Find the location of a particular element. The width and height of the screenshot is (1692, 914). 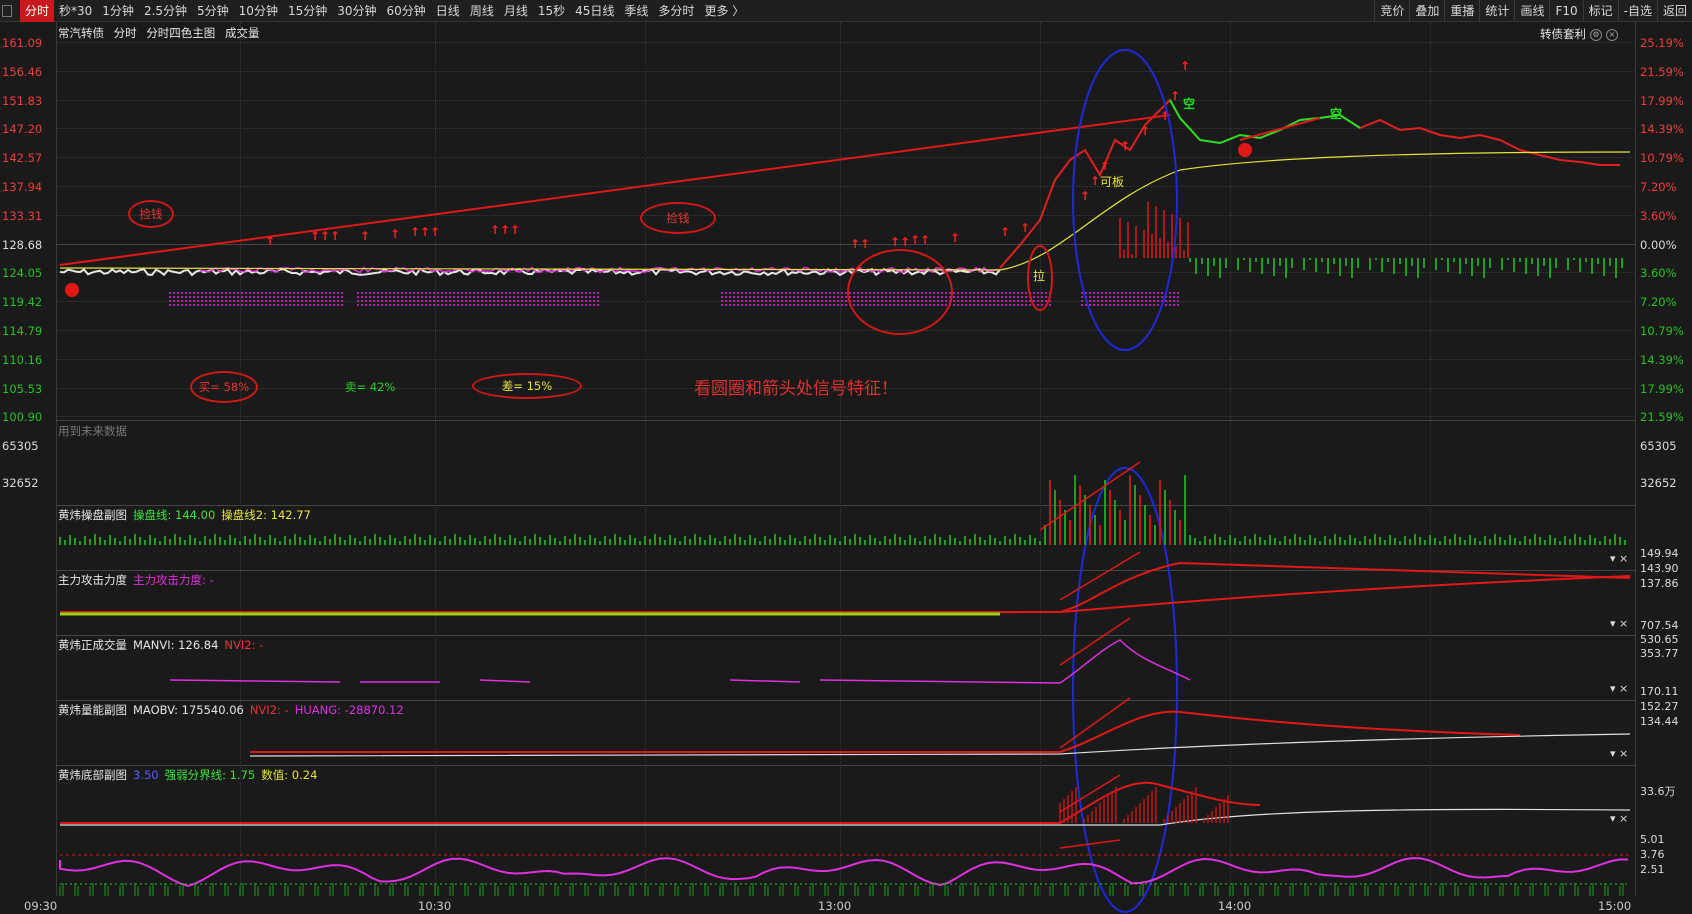

annotation-pick-money-1-text: 捡钱 is located at coordinates (151, 214).